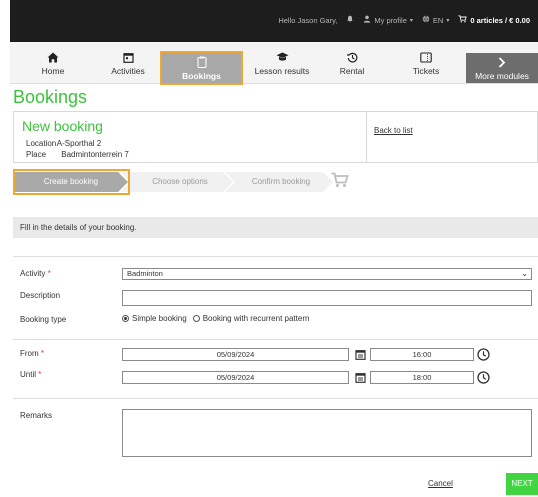 The image size is (538, 497). I want to click on place-row: Place Badmintonterrein 7, so click(77, 154).